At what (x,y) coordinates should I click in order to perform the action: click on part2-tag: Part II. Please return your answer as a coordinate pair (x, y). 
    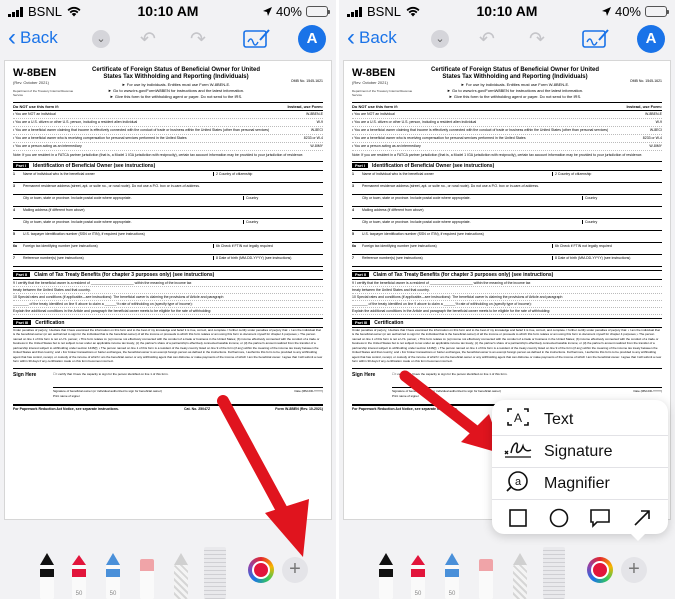
    Looking at the image, I should click on (22, 274).